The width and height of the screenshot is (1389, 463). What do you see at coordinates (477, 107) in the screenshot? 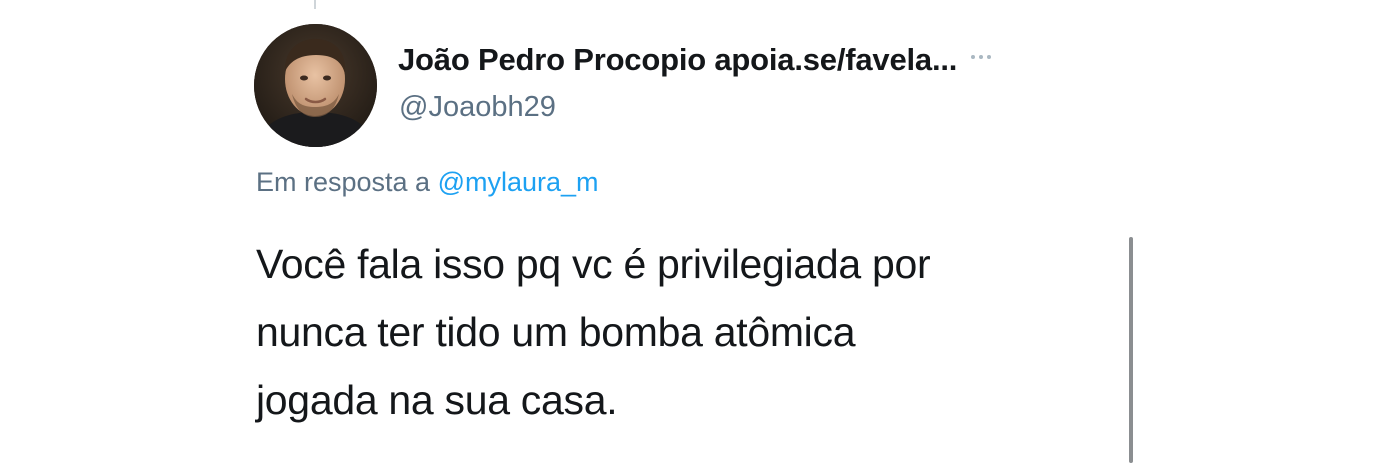
I see `author-handle: @Joaobh29` at bounding box center [477, 107].